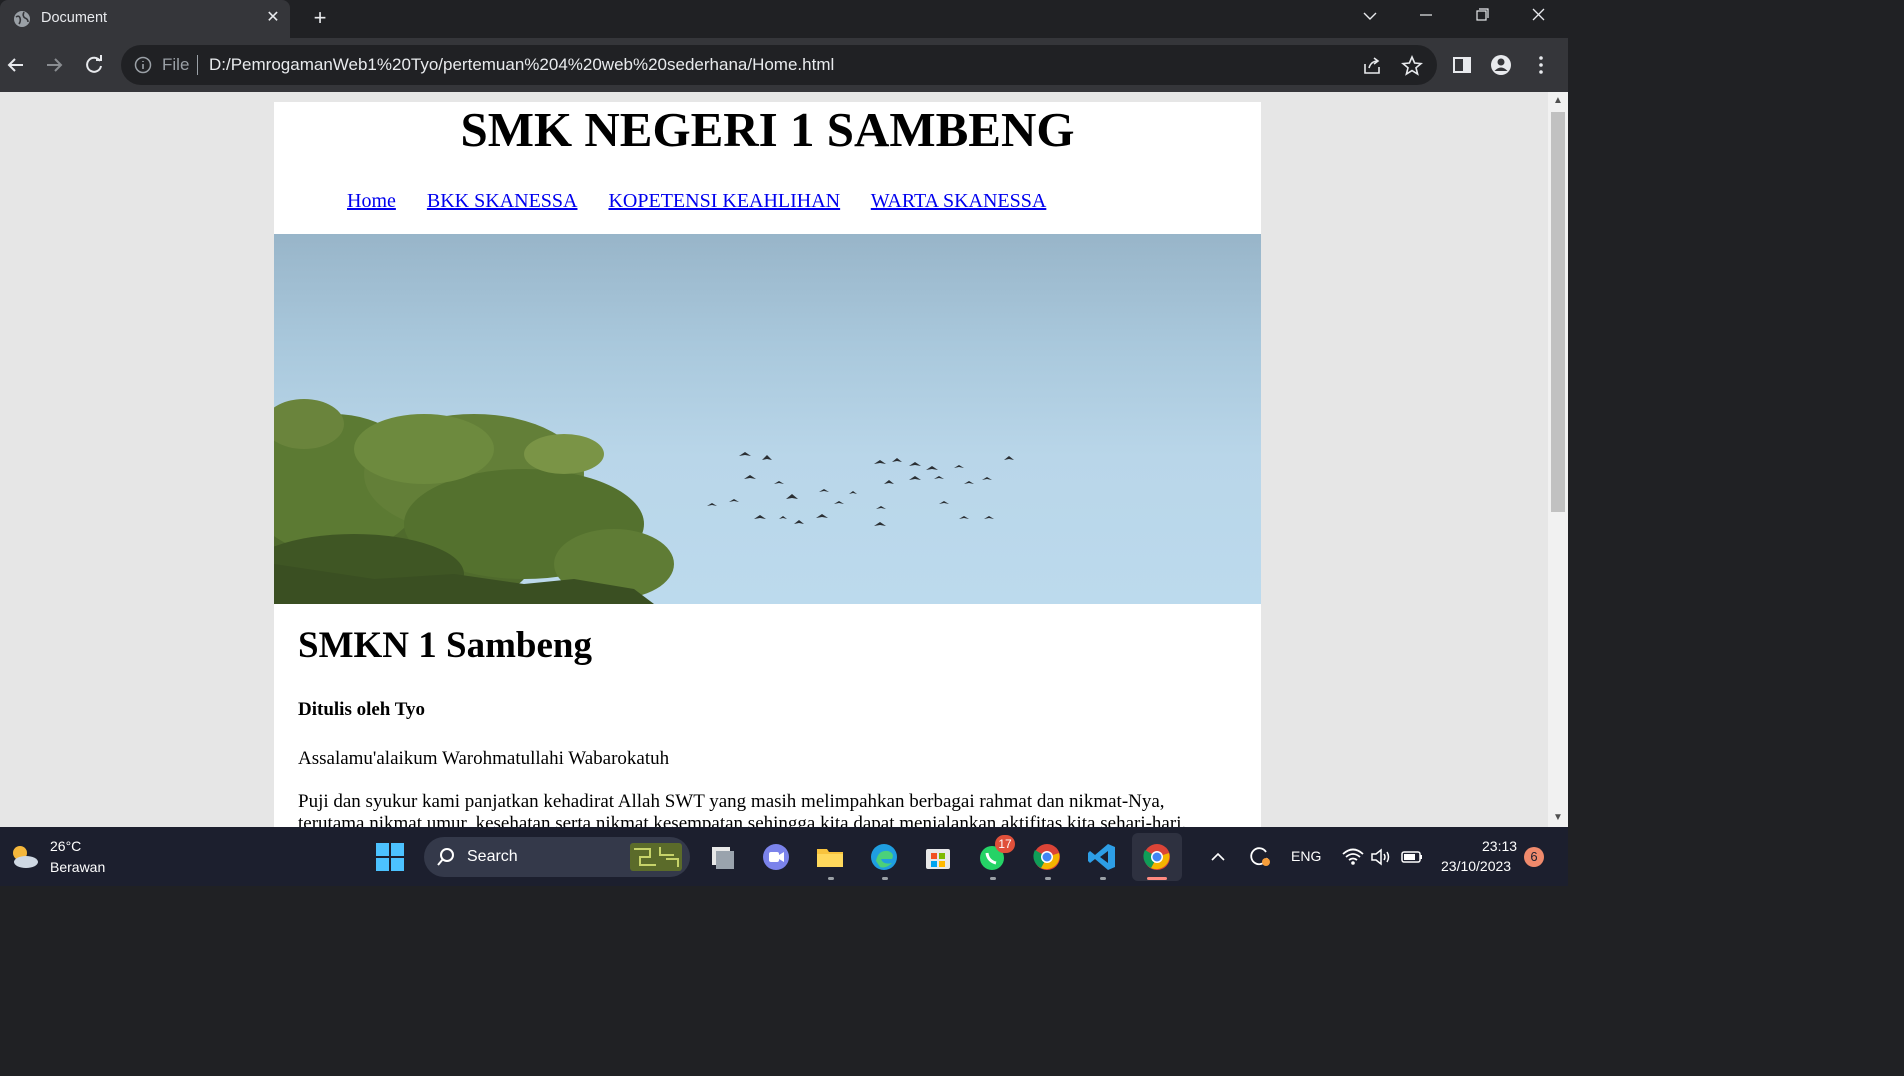 The image size is (1904, 1076). I want to click on task-view-icon, so click(722, 857).